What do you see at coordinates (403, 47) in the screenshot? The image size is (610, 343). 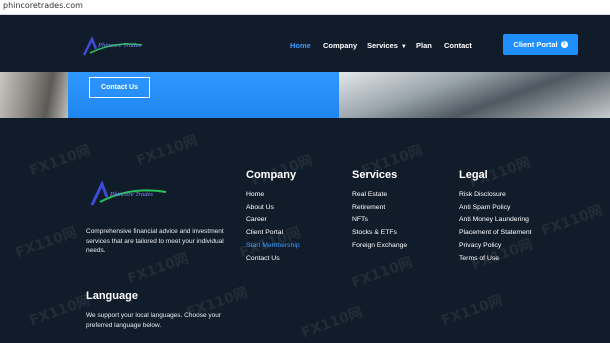 I see `chevron-down-icon: ▼` at bounding box center [403, 47].